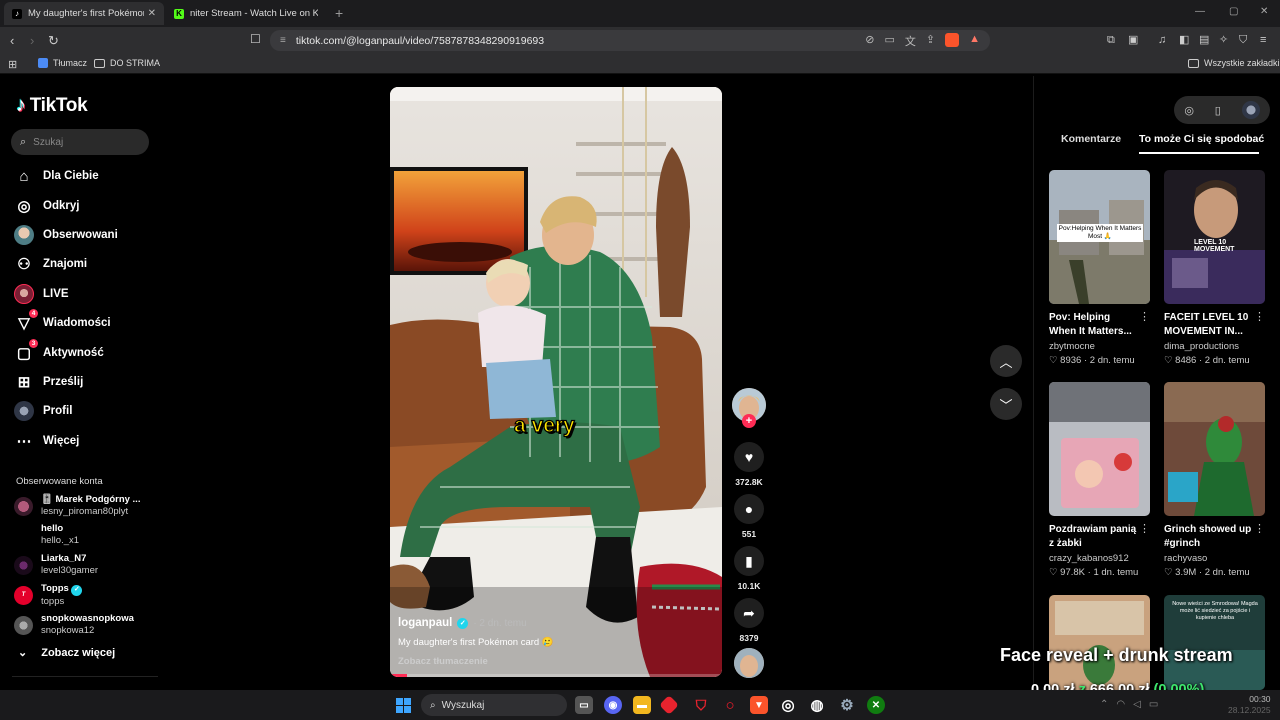  I want to click on account-handle: topps, so click(53, 601).